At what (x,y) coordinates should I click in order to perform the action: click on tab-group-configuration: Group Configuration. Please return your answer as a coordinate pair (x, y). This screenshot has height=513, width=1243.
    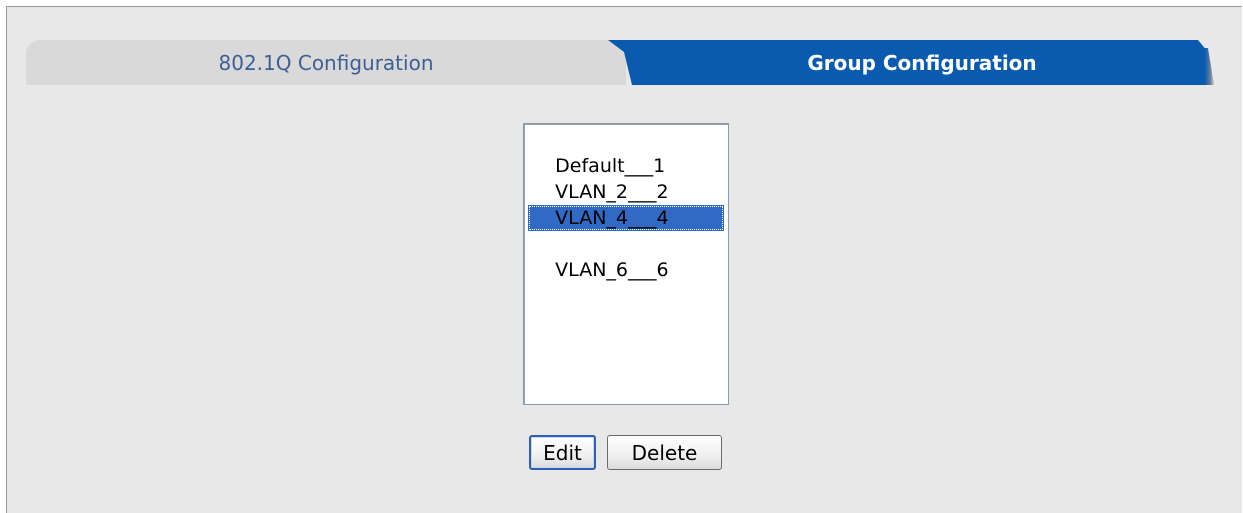
    Looking at the image, I should click on (911, 62).